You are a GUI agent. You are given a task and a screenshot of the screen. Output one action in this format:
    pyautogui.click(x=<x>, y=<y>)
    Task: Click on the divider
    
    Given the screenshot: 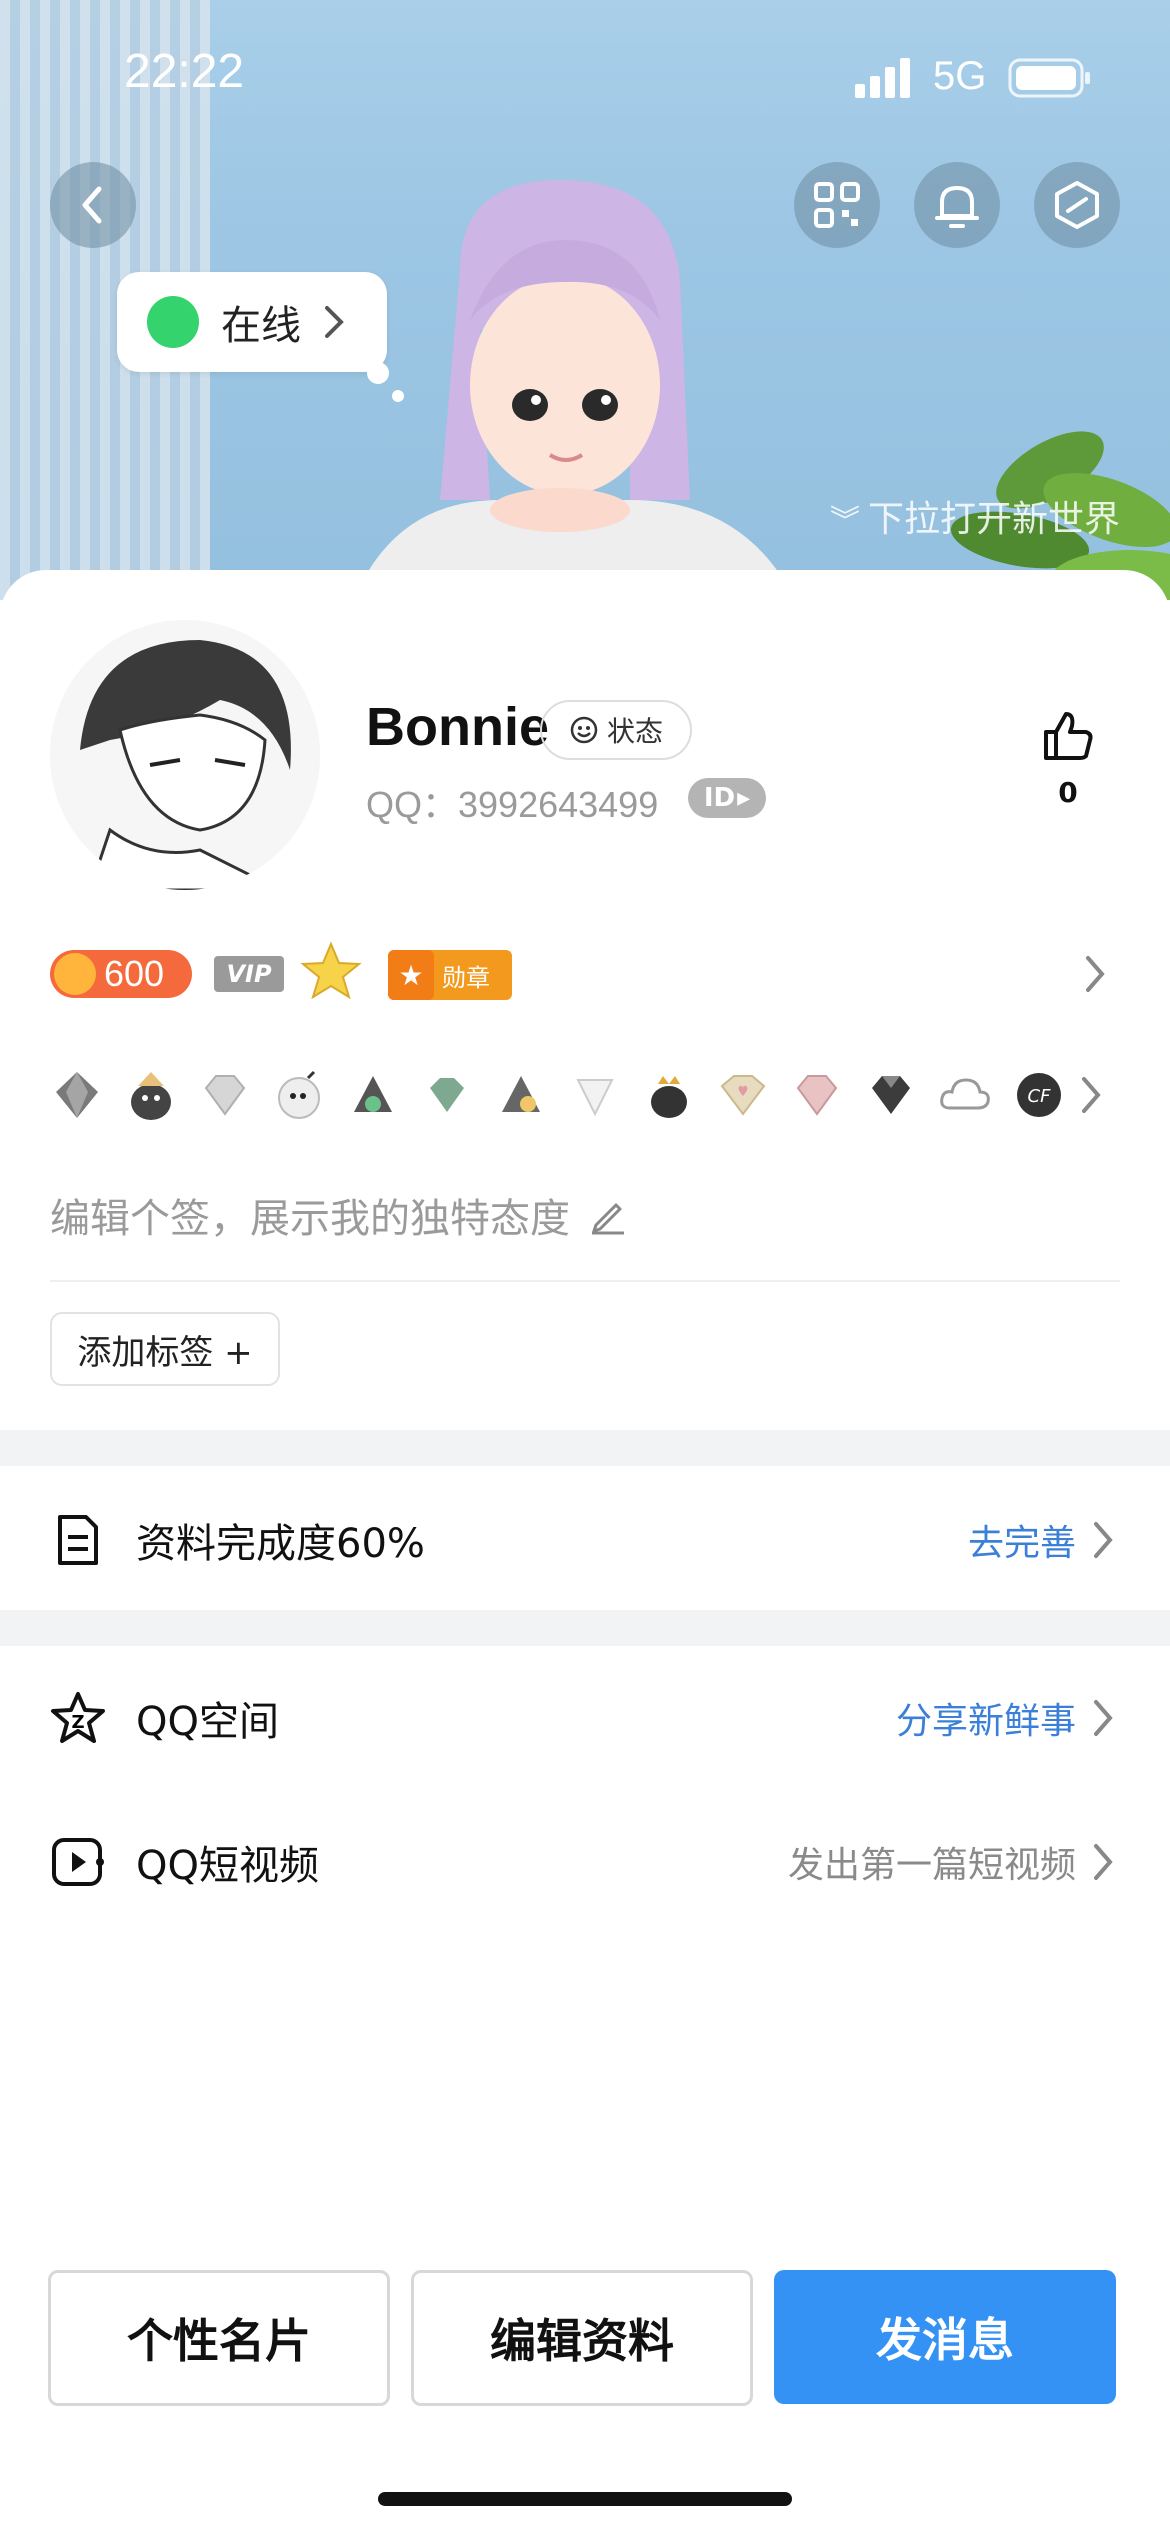 What is the action you would take?
    pyautogui.click(x=585, y=1281)
    